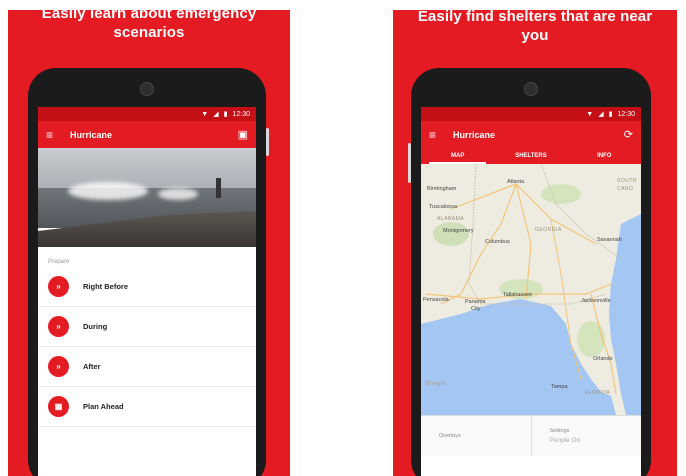 This screenshot has width=686, height=476. I want to click on promo-caption-right: Easily find shelters that are near you, so click(535, 27).